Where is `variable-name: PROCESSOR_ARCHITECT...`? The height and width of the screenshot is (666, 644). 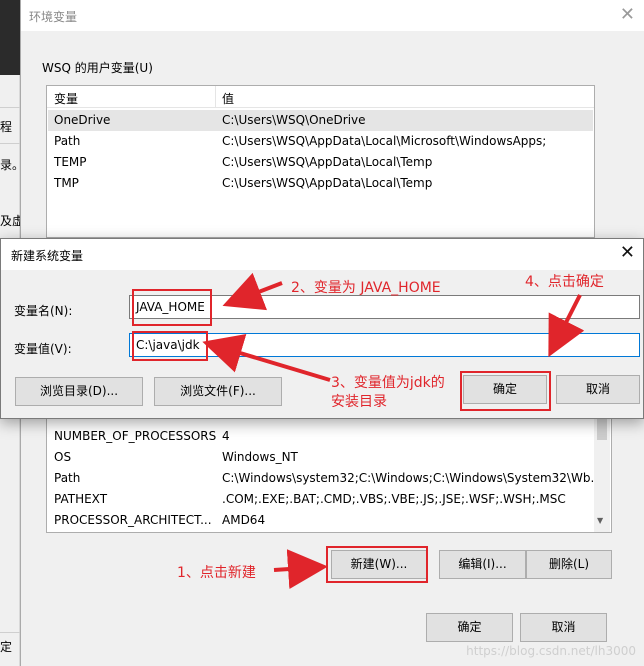 variable-name: PROCESSOR_ARCHITECT... is located at coordinates (133, 520).